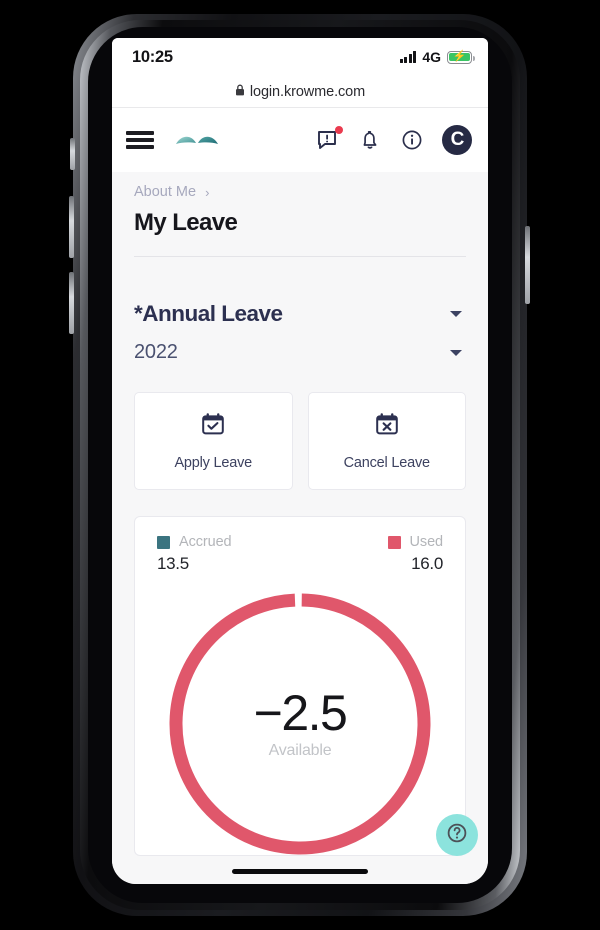 The width and height of the screenshot is (600, 930). Describe the element at coordinates (300, 352) in the screenshot. I see `year-select: 2022` at that location.